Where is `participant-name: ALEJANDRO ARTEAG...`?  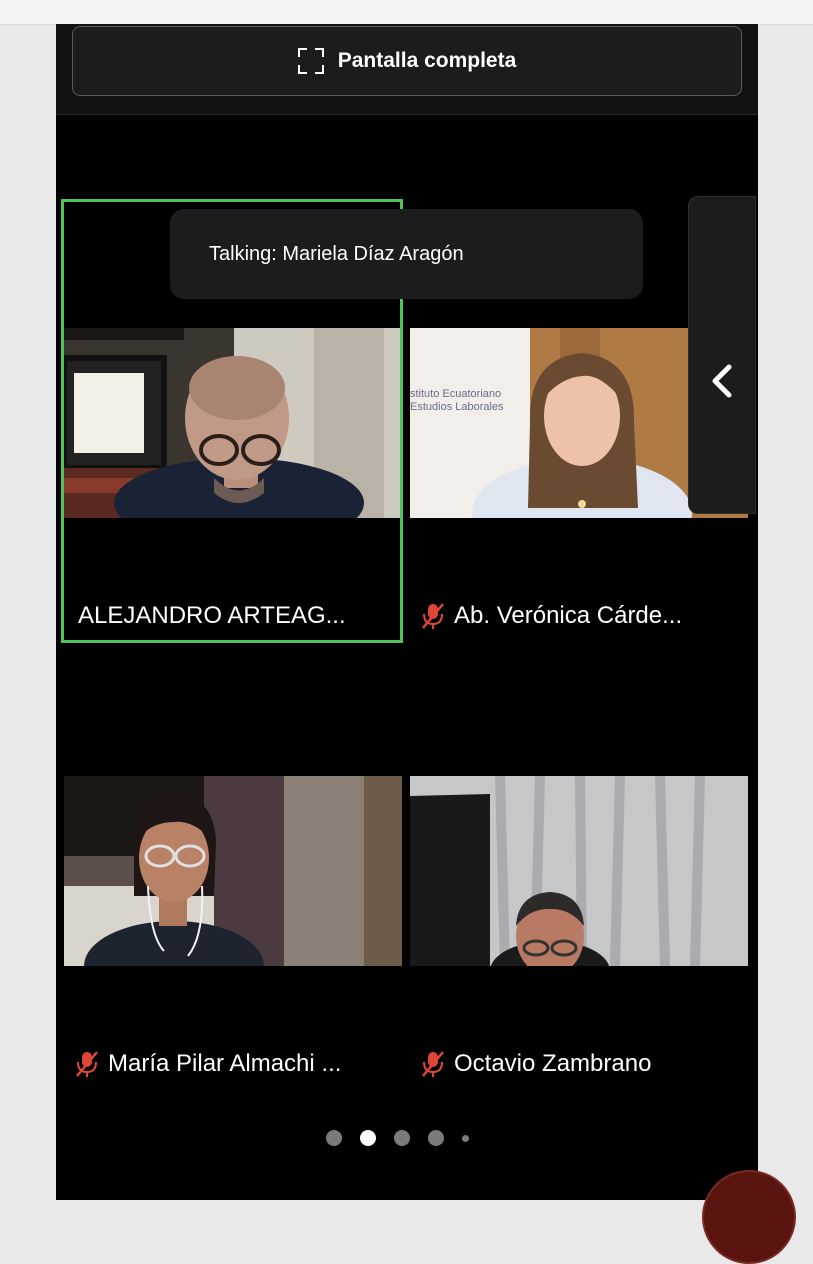 participant-name: ALEJANDRO ARTEAG... is located at coordinates (212, 615).